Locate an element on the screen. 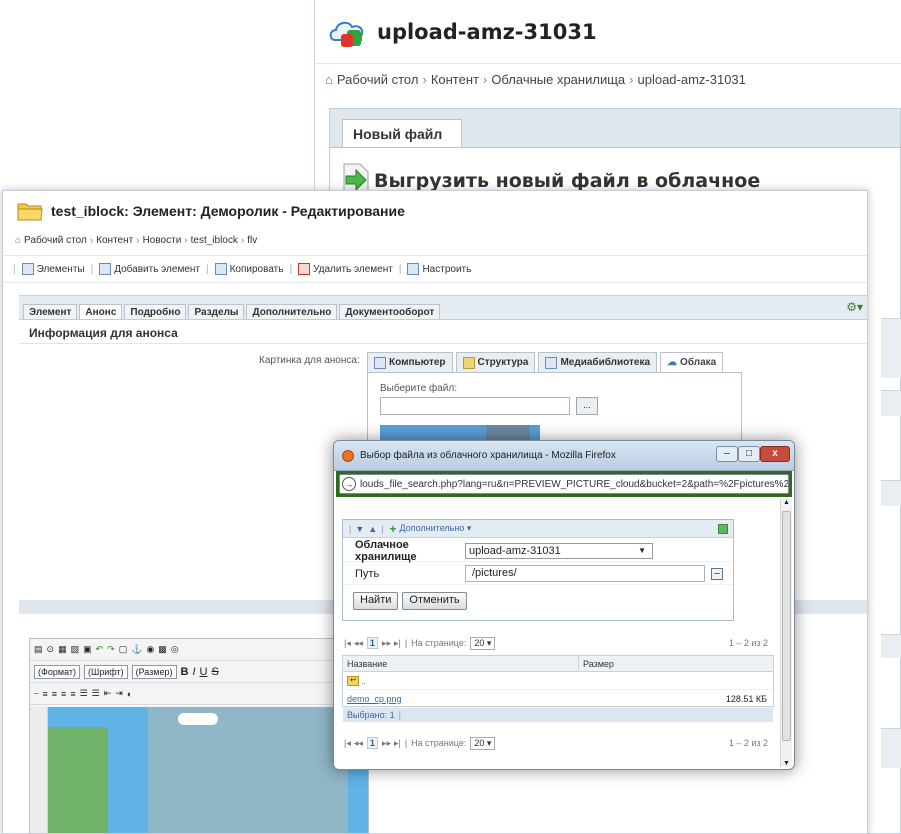 This screenshot has width=901, height=834. tab-new-file: Новый файл is located at coordinates (402, 133).